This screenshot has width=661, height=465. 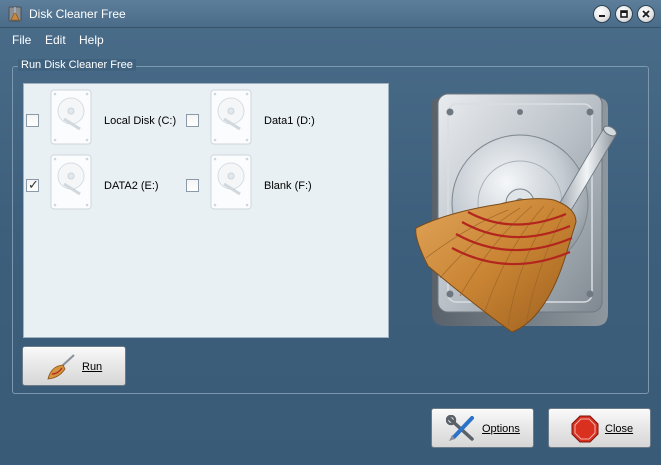 I want to click on options-button-label: Options, so click(x=501, y=429).